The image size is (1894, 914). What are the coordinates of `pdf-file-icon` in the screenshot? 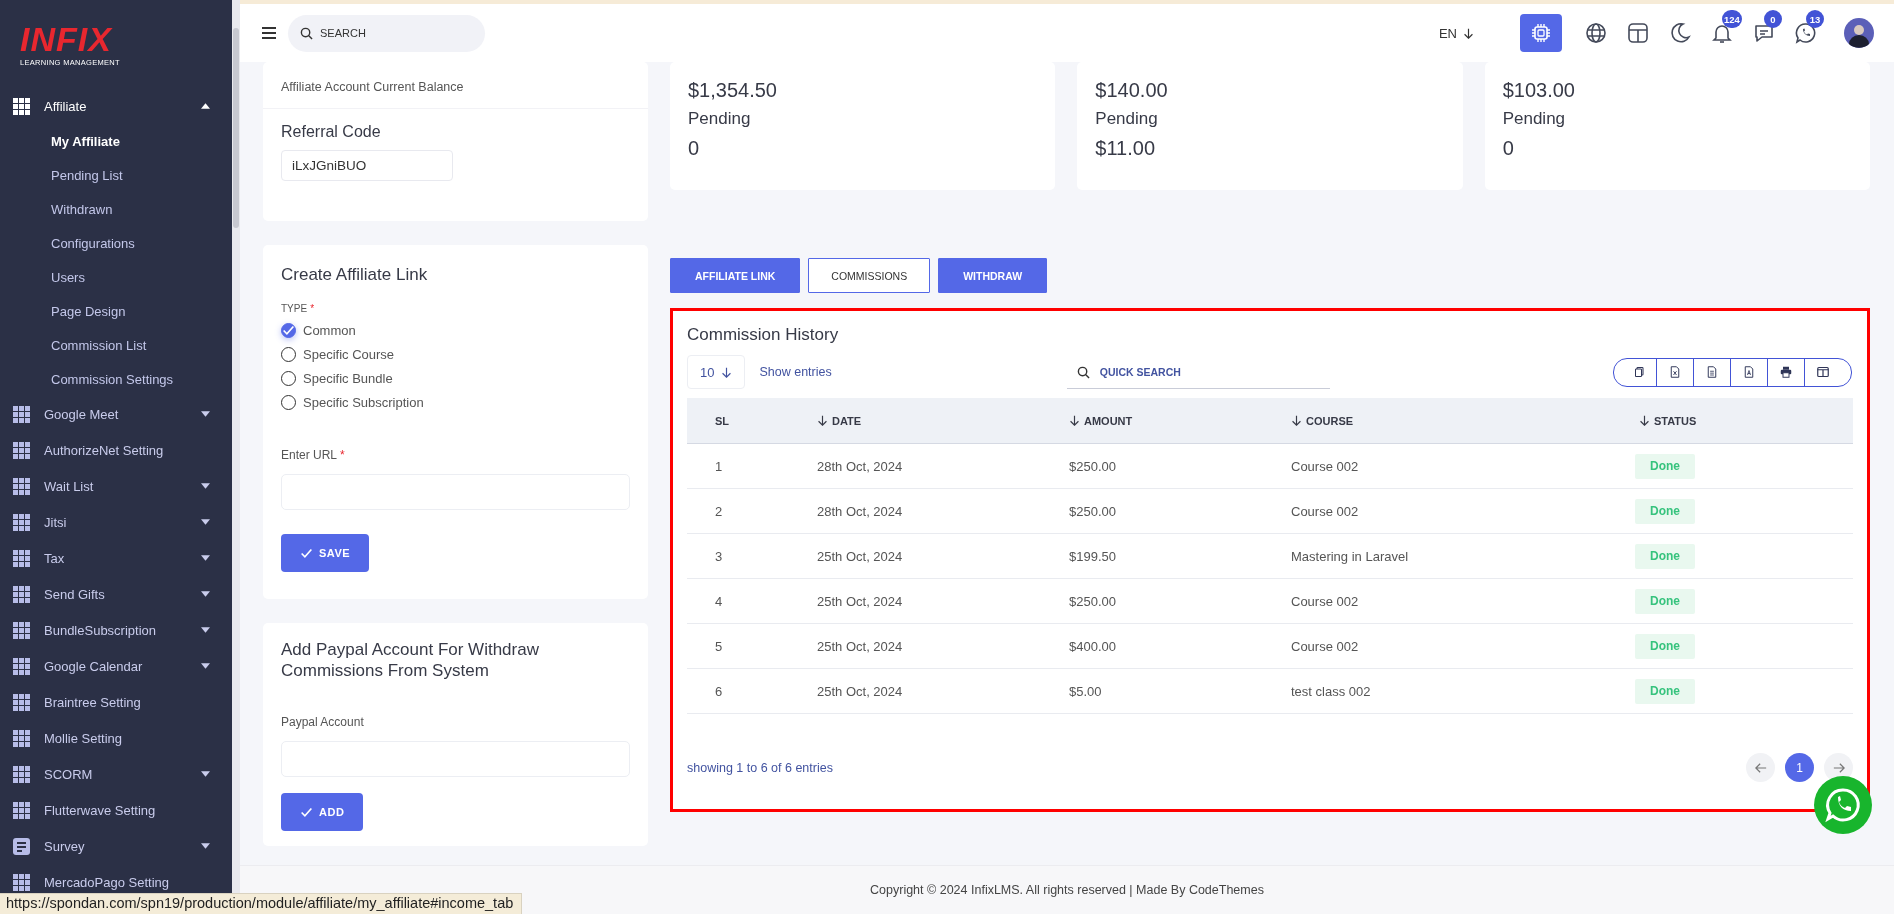 It's located at (1749, 372).